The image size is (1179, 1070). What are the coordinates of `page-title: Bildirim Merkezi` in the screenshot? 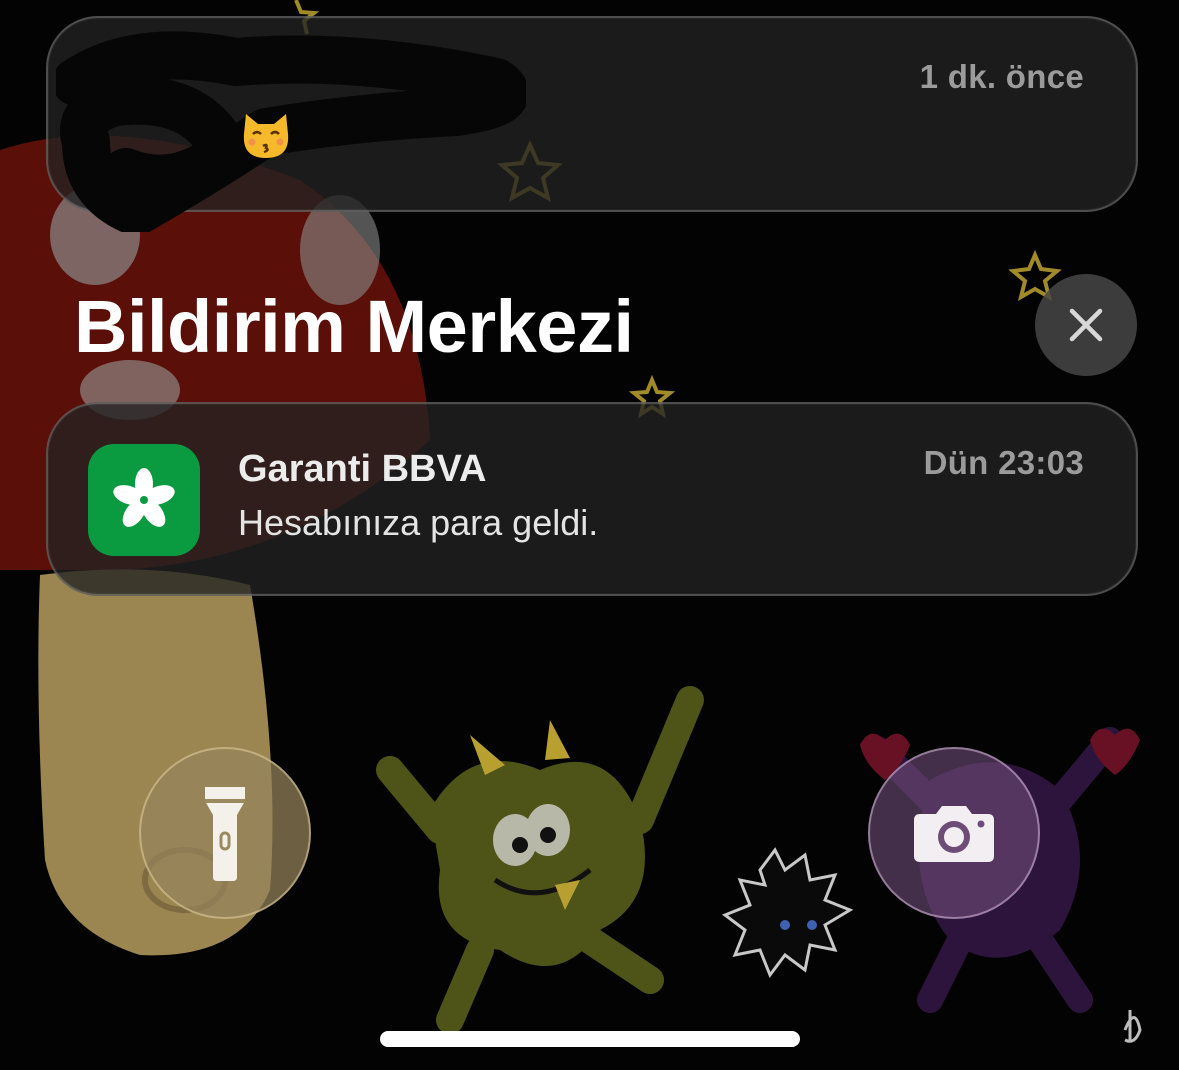 It's located at (354, 326).